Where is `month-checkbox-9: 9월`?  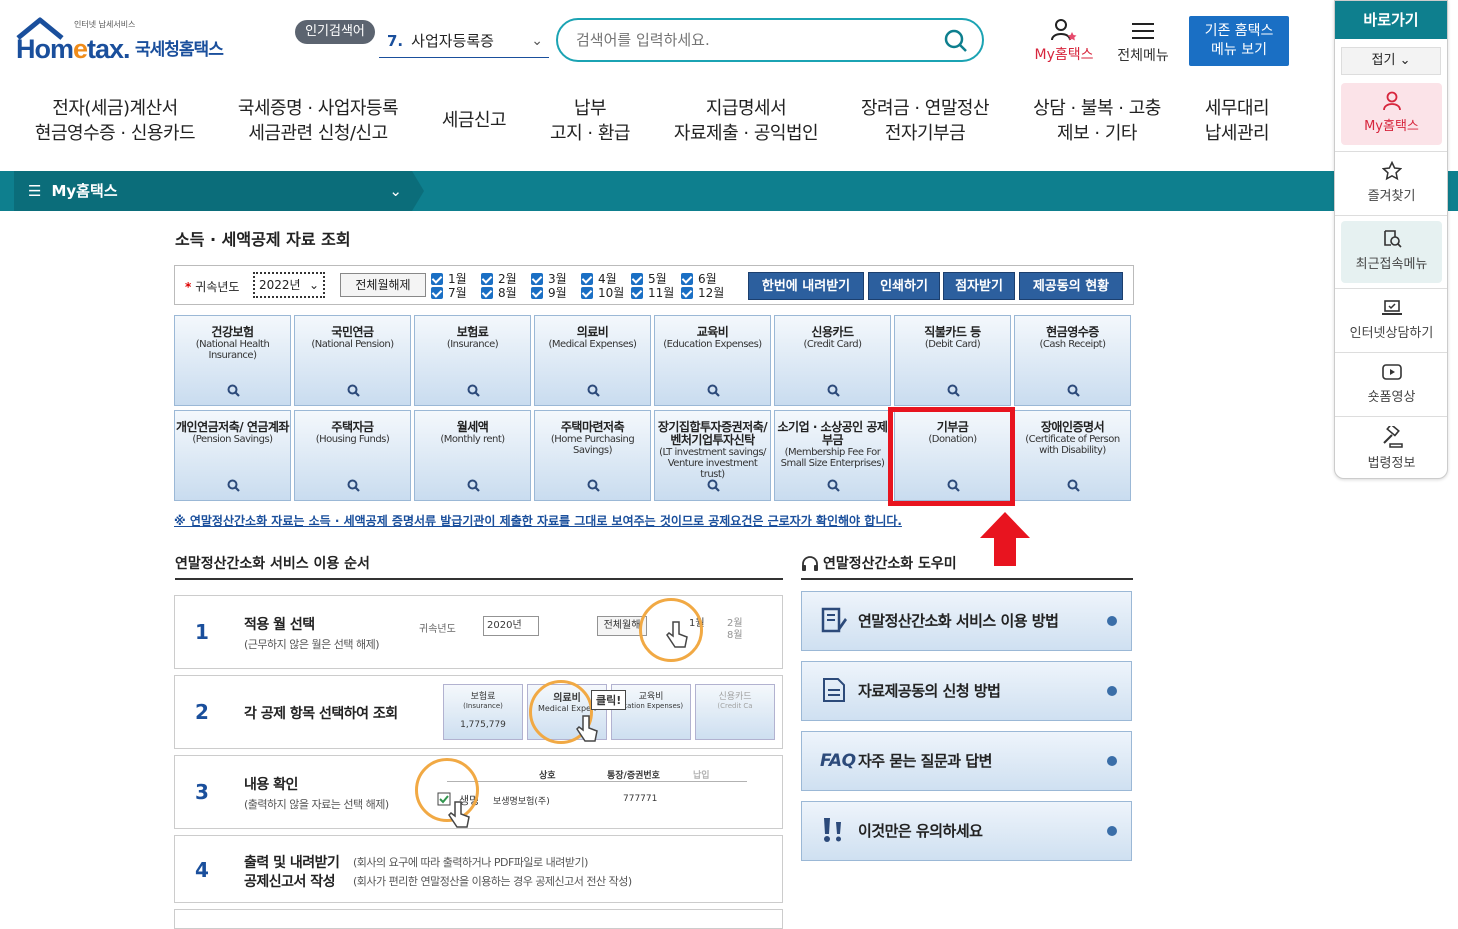 month-checkbox-9: 9월 is located at coordinates (549, 293).